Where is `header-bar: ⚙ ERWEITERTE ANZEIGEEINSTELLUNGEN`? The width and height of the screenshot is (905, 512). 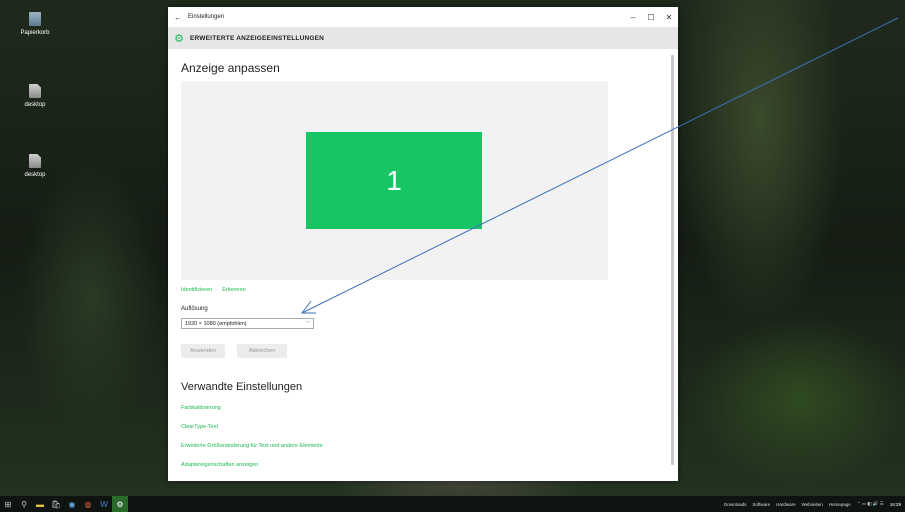 header-bar: ⚙ ERWEITERTE ANZEIGEEINSTELLUNGEN is located at coordinates (423, 38).